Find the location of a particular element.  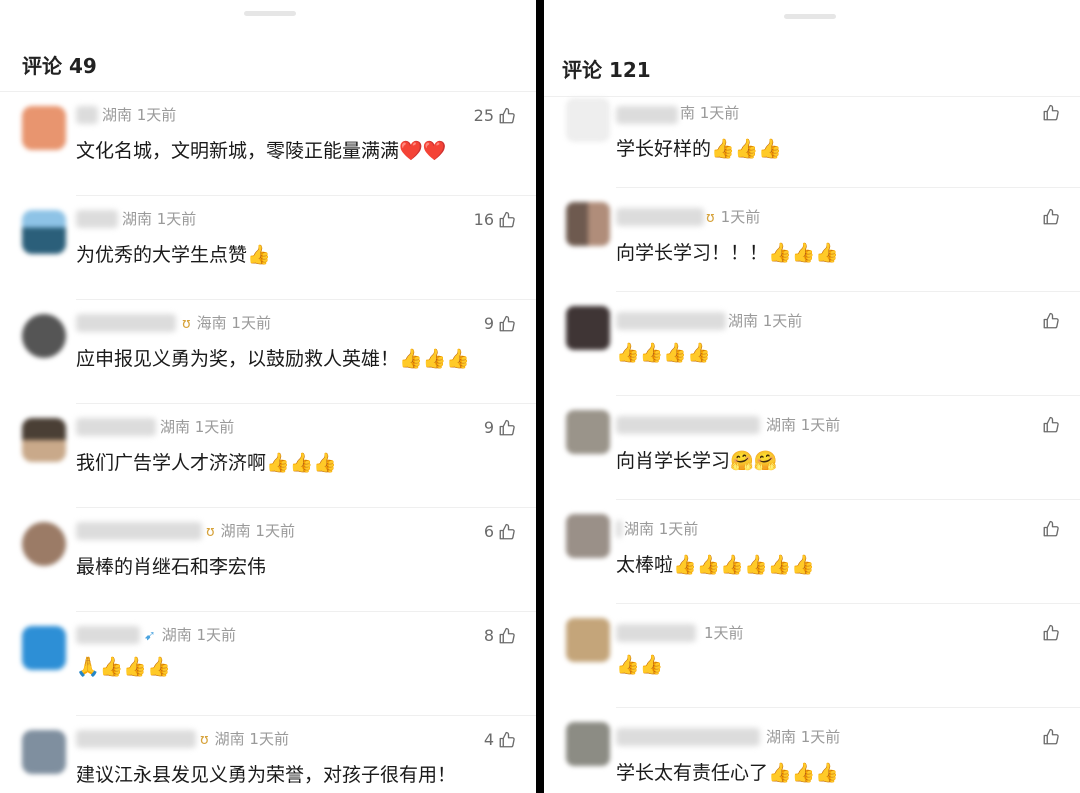

like-button: 4 is located at coordinates (500, 739).